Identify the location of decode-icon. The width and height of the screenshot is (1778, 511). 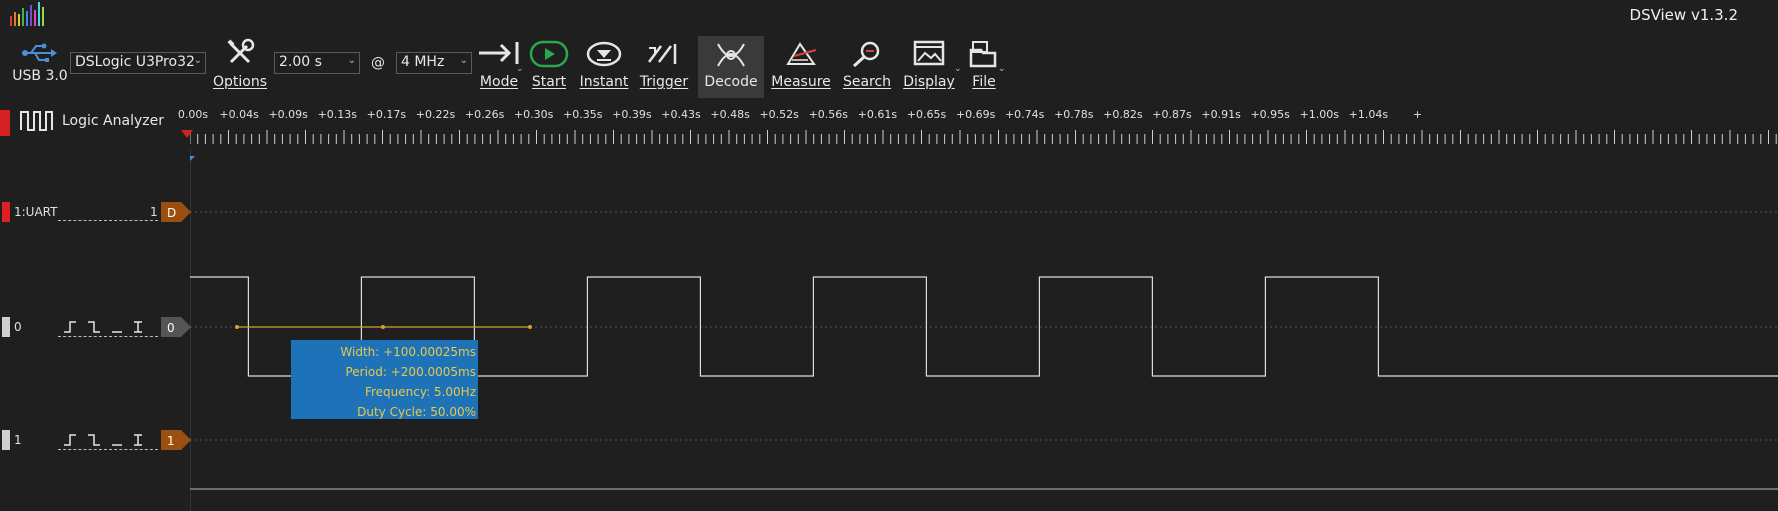
(731, 55).